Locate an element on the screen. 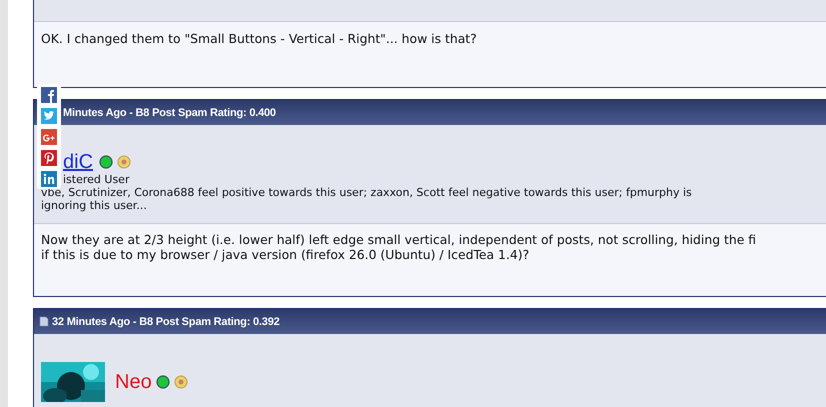 The image size is (826, 407). username-link: diC is located at coordinates (78, 162).